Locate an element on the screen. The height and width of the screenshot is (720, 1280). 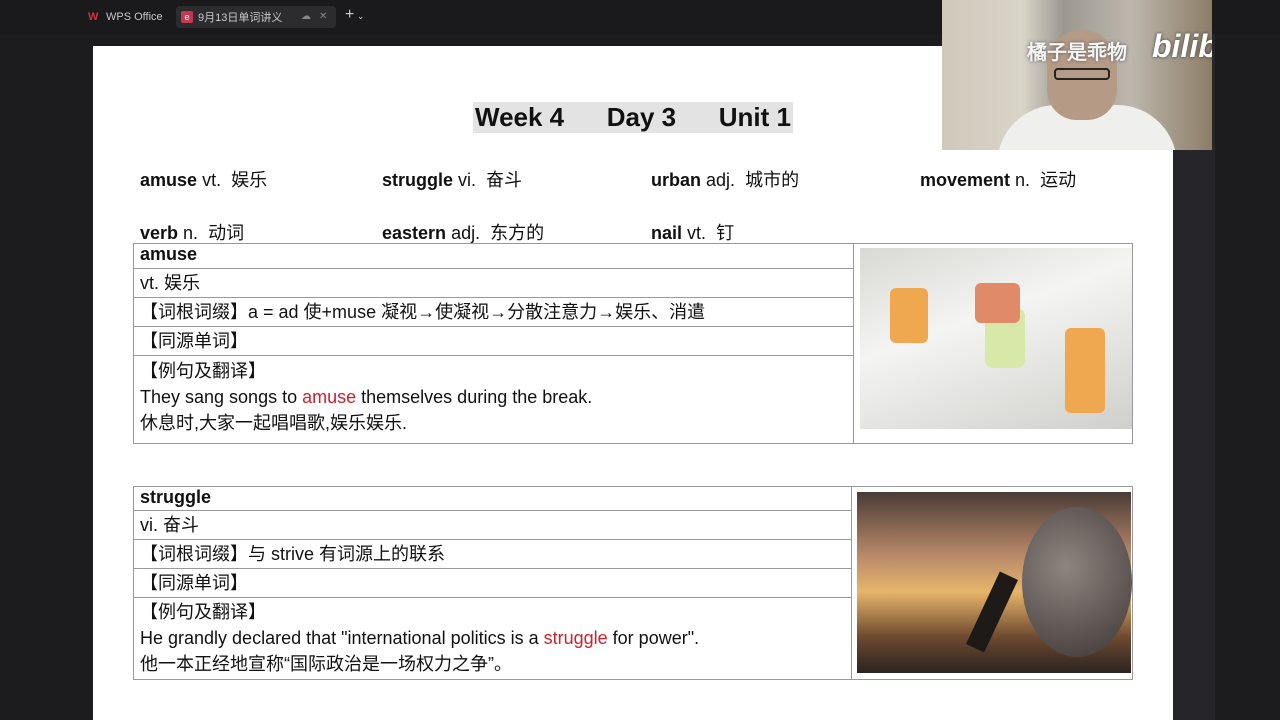
tab-label: WPS Office is located at coordinates (134, 17).